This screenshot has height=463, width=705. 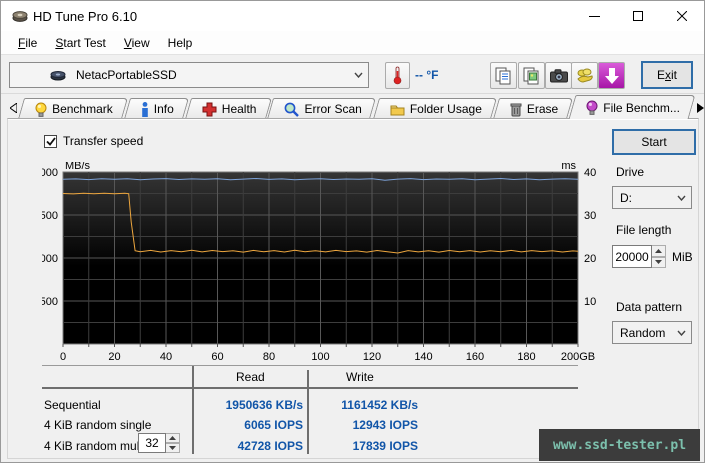 What do you see at coordinates (568, 167) in the screenshot?
I see `svg-text: ms` at bounding box center [568, 167].